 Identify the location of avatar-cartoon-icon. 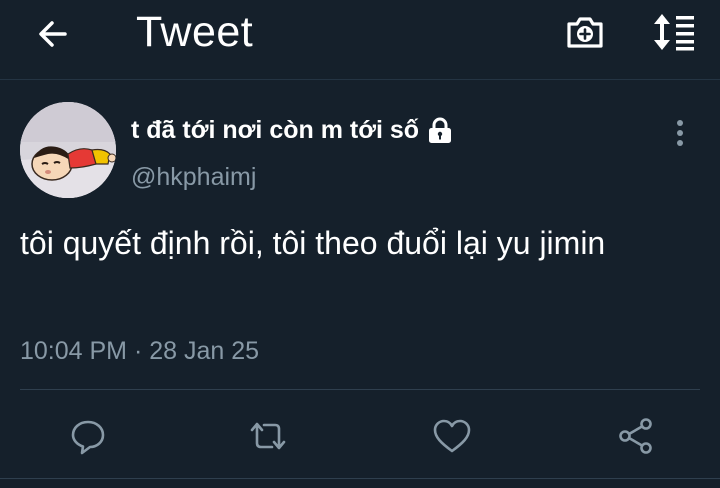
(68, 150).